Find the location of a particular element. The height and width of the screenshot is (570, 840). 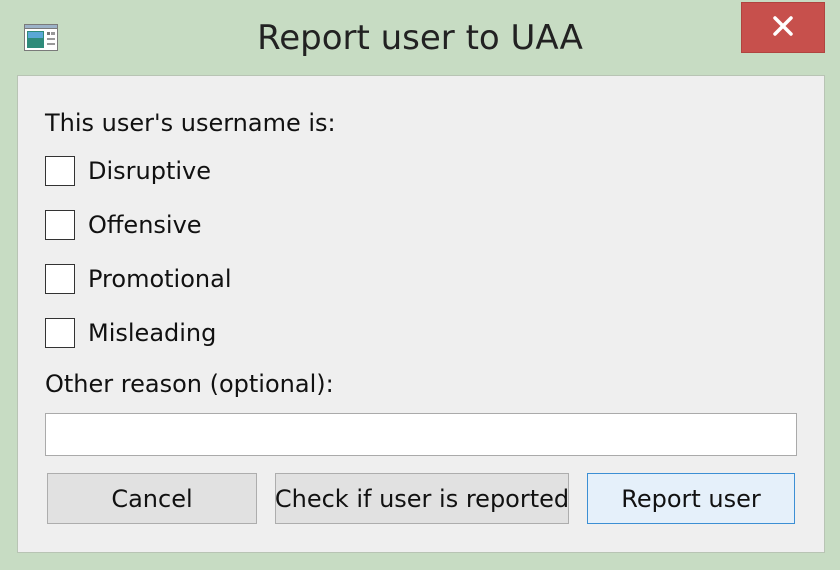

other-reason-input is located at coordinates (421, 434).